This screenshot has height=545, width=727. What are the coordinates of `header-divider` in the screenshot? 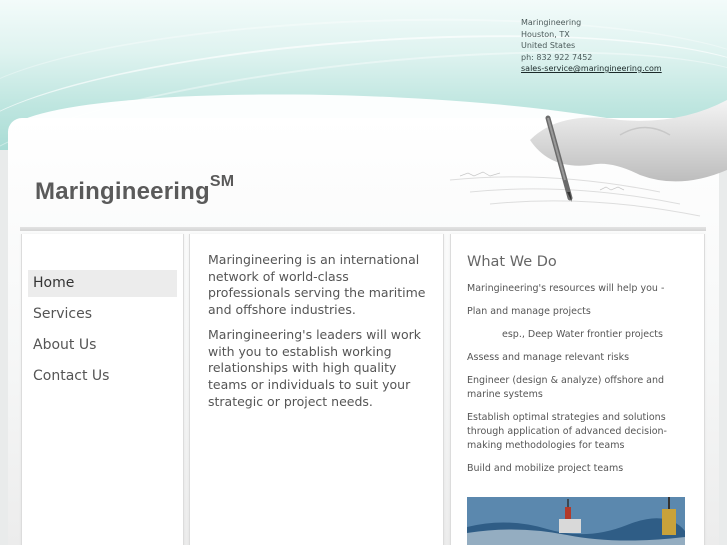 It's located at (363, 229).